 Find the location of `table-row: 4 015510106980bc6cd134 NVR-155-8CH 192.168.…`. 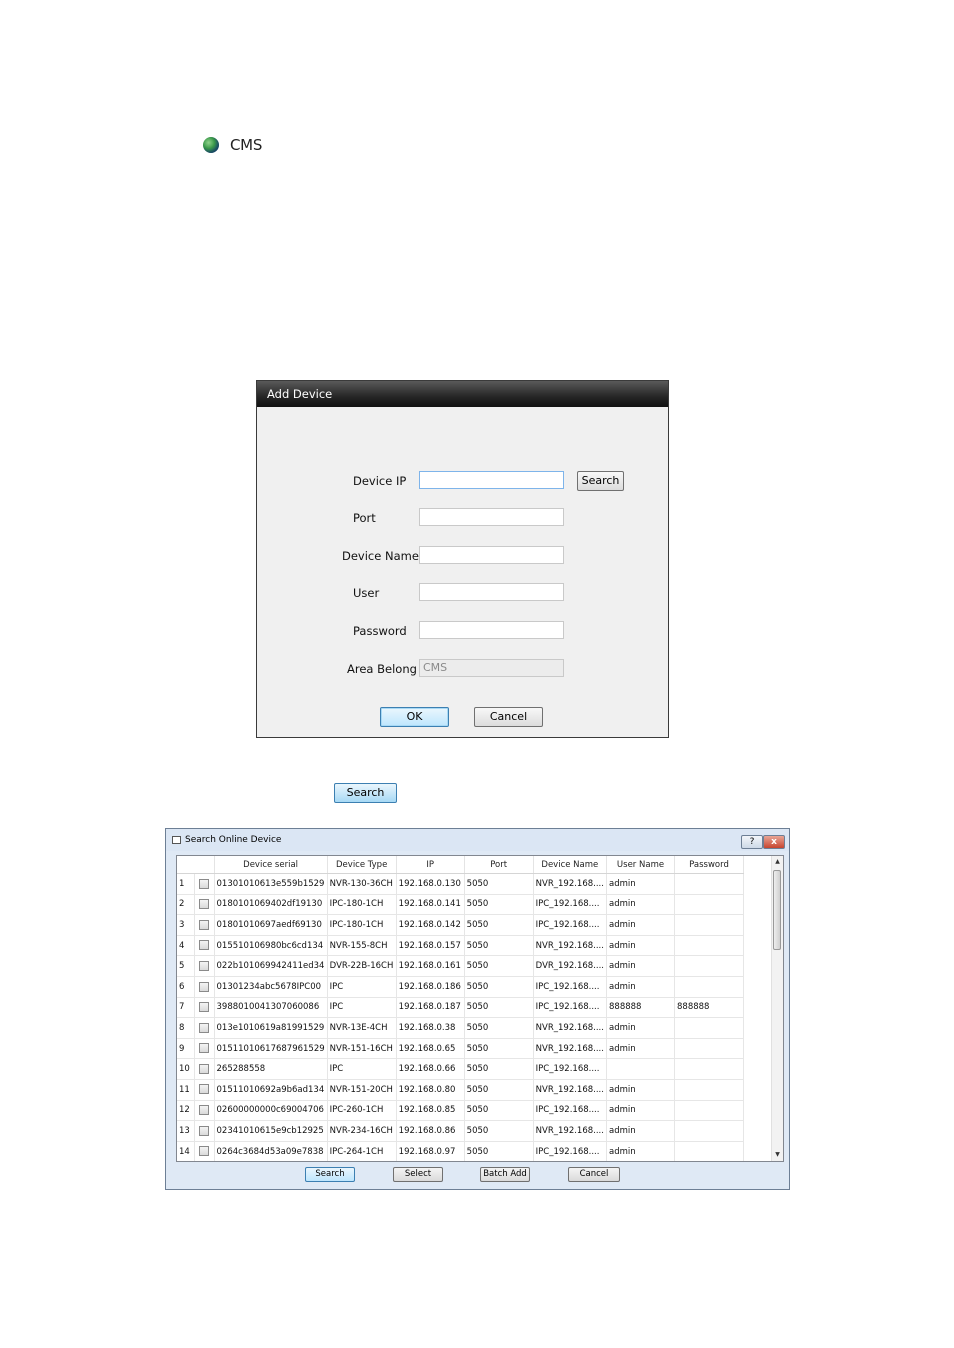

table-row: 4 015510106980bc6cd134 NVR-155-8CH 192.168.… is located at coordinates (460, 946).